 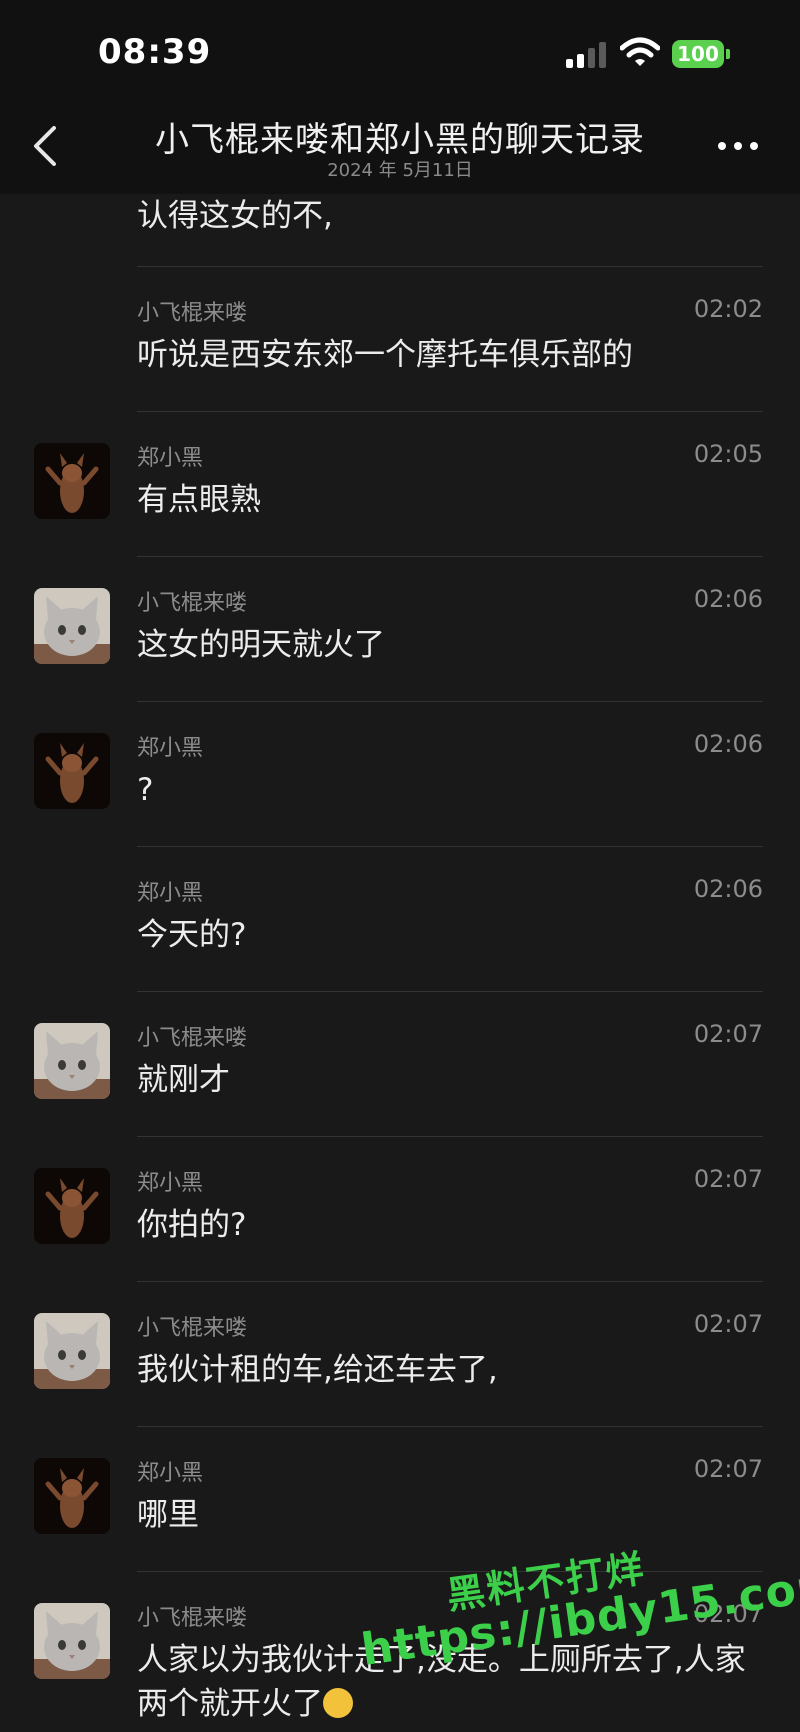 I want to click on list-item: 小飞棍来喽 02:07 人家以为我伙计走了,没走。上厕所去了,人家两个就开火了, so click(x=400, y=1652).